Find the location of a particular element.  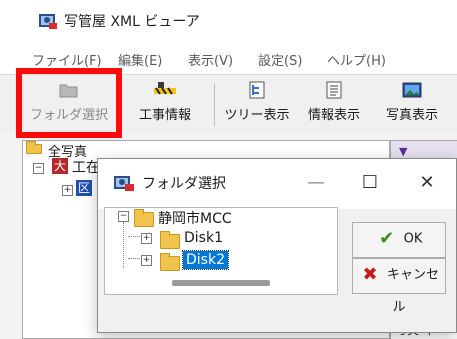

info-view-button: 情報表示 is located at coordinates (334, 105).